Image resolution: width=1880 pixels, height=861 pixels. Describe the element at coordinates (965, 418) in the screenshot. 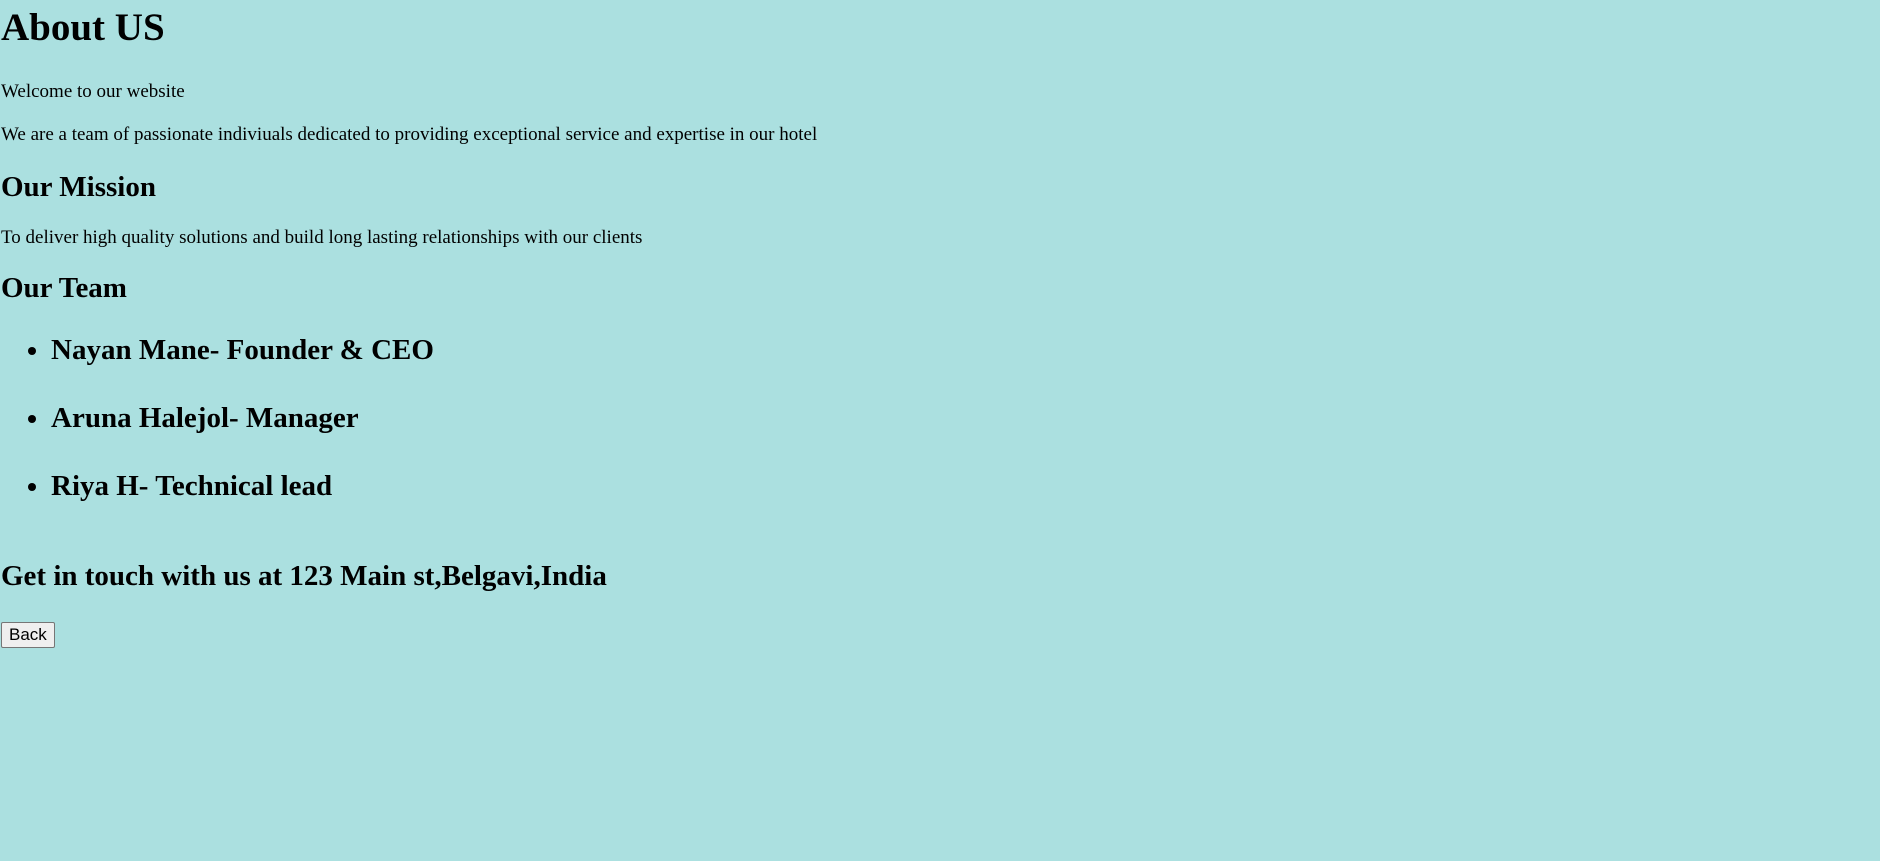

I see `team-member: Aruna Halejol- Manager` at that location.